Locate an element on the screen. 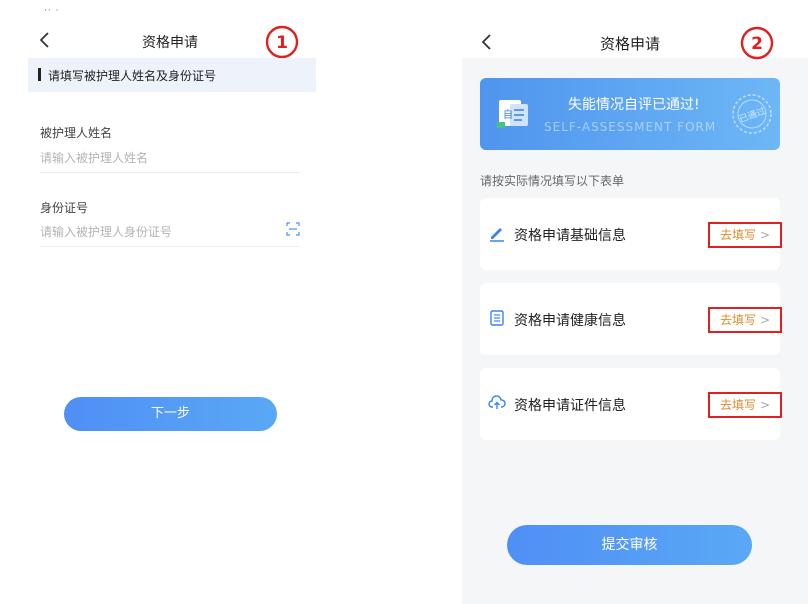  svg-text: 2 is located at coordinates (757, 44).